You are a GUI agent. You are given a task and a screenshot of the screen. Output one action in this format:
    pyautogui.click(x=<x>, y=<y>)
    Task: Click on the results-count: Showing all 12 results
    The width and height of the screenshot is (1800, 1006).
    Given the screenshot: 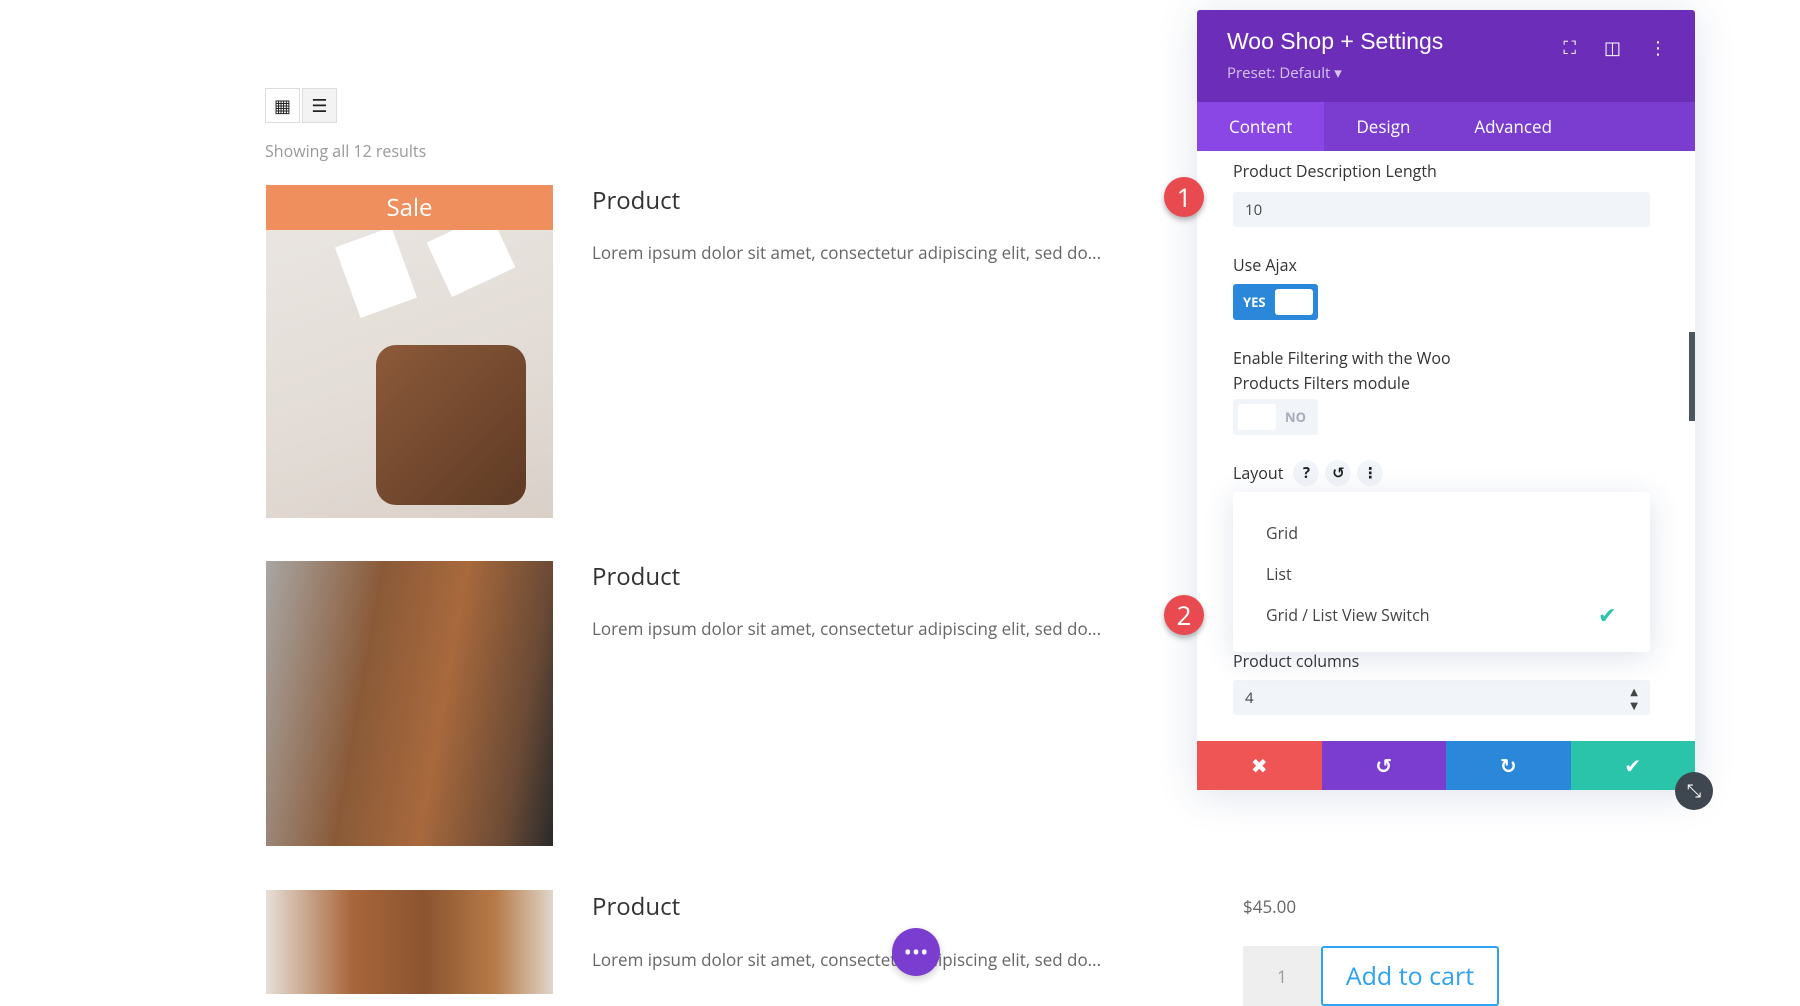 What is the action you would take?
    pyautogui.click(x=346, y=151)
    